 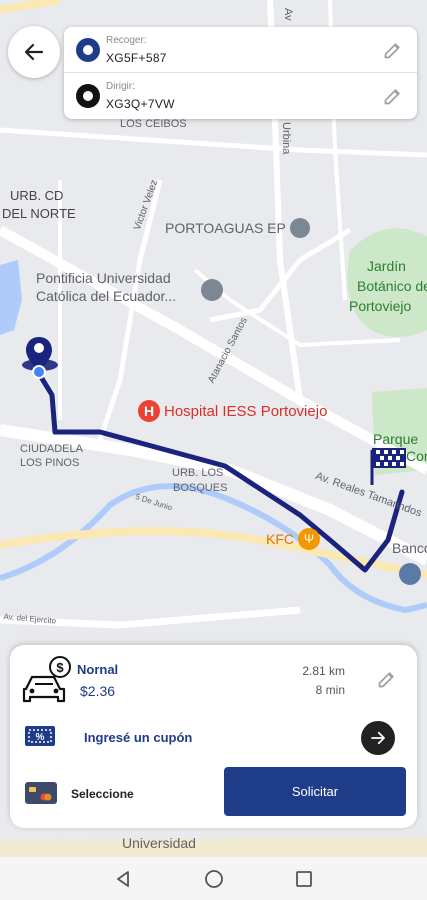 I want to click on map-label-ciudadela-1: CIUDADELA, so click(x=51, y=449).